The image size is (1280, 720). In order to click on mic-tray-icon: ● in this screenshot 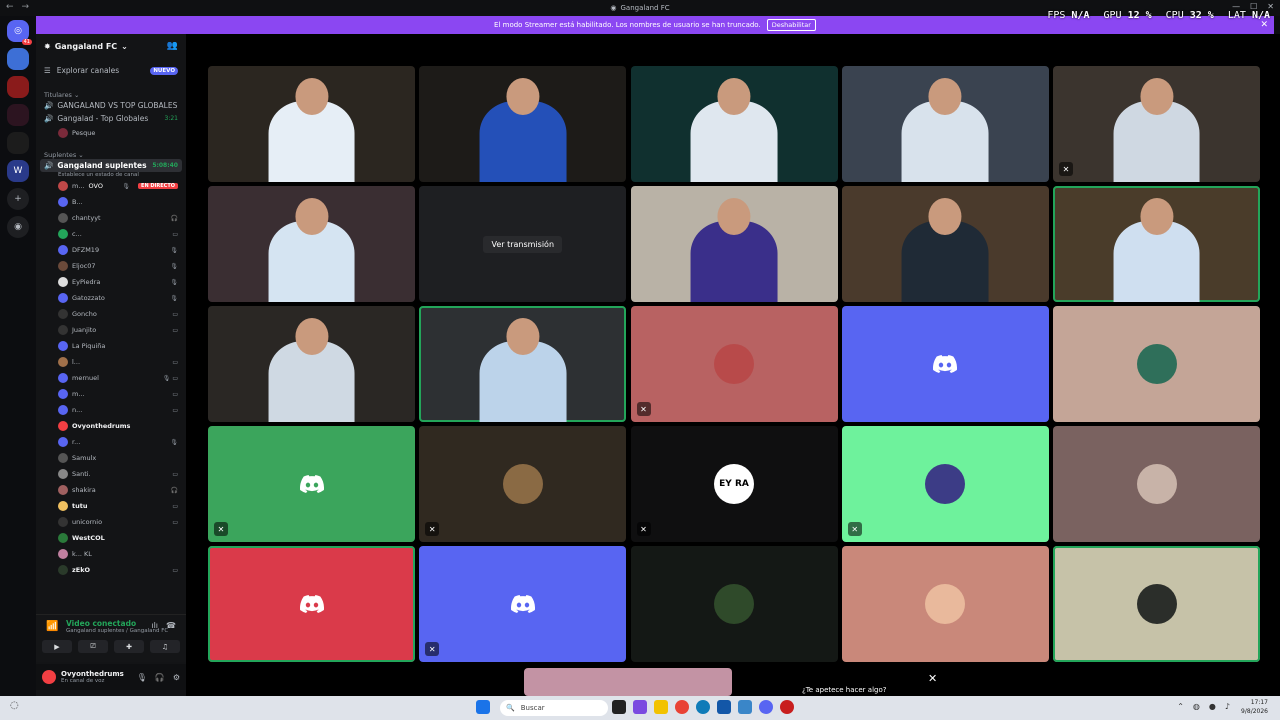, I will do `click(1212, 706)`.